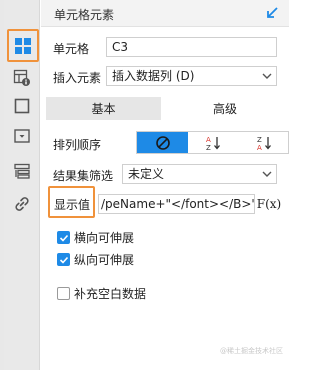 The height and width of the screenshot is (370, 320). Describe the element at coordinates (269, 203) in the screenshot. I see `formula-editor-button: F(x)` at that location.